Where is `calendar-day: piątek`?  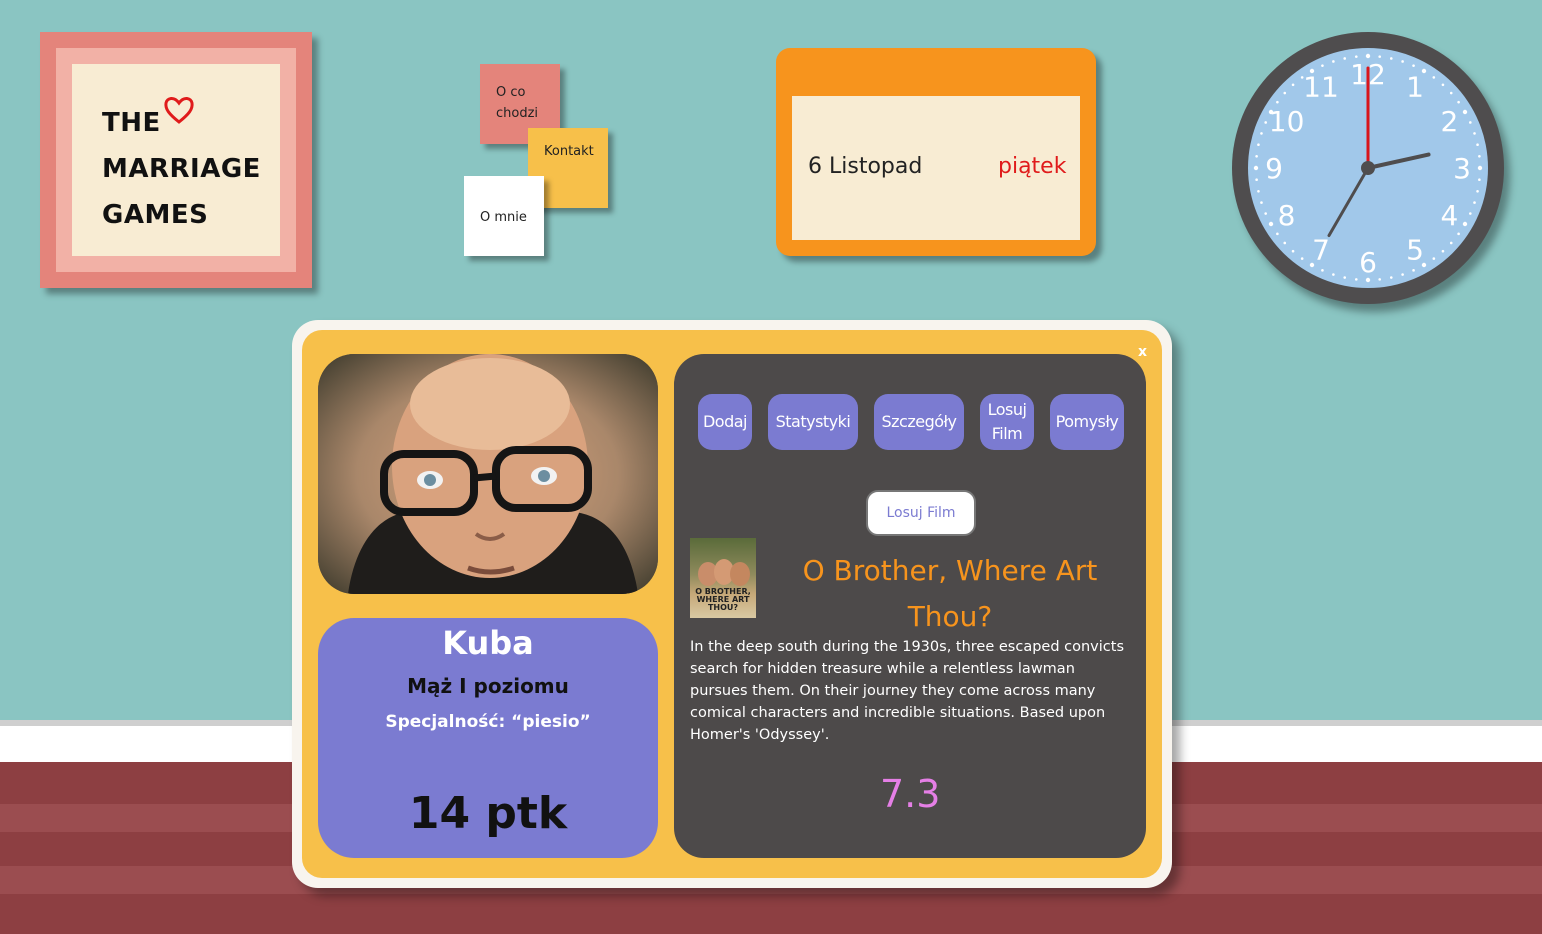 calendar-day: piątek is located at coordinates (1032, 166).